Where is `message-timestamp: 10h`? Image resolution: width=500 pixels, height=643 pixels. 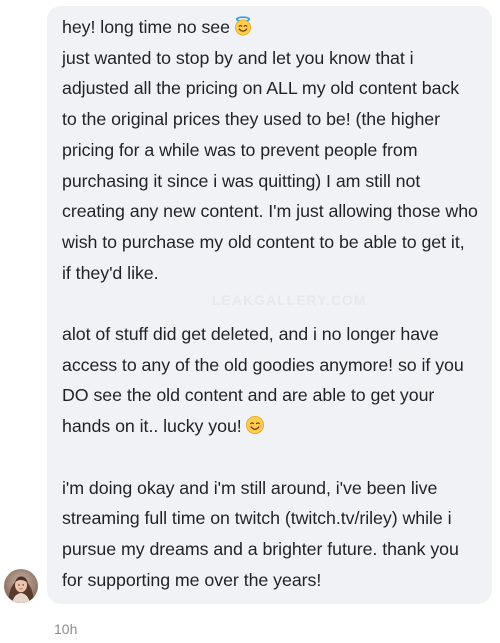 message-timestamp: 10h is located at coordinates (66, 629).